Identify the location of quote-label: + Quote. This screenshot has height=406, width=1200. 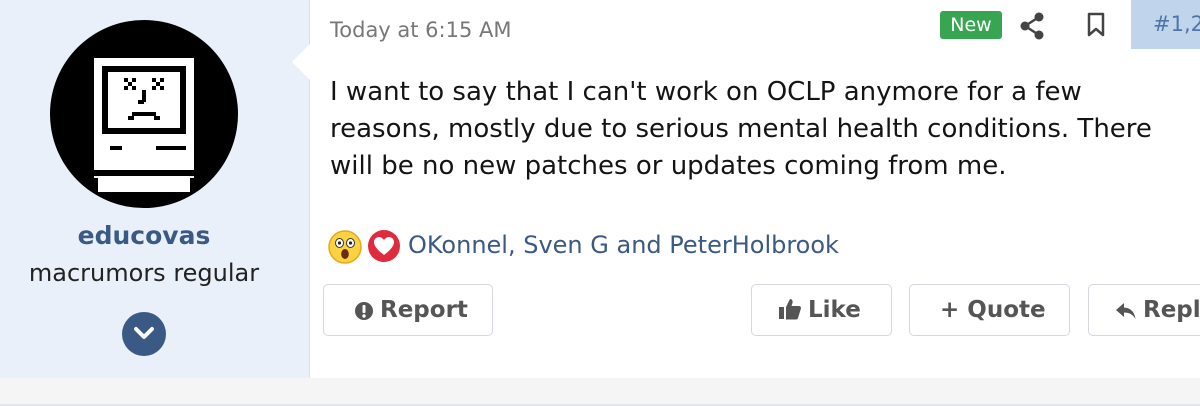
(993, 310).